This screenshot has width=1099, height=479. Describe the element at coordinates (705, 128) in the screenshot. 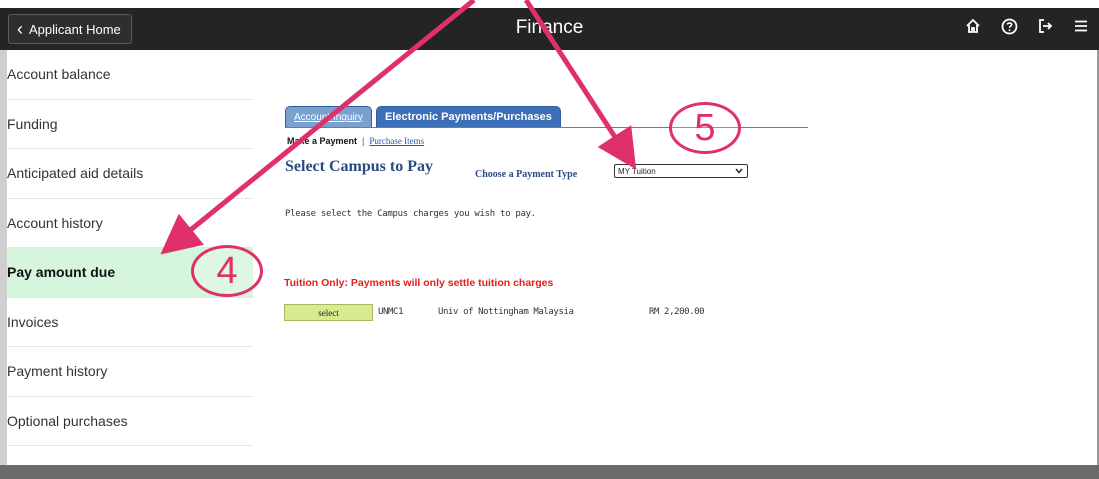

I see `callout-5: 5` at that location.